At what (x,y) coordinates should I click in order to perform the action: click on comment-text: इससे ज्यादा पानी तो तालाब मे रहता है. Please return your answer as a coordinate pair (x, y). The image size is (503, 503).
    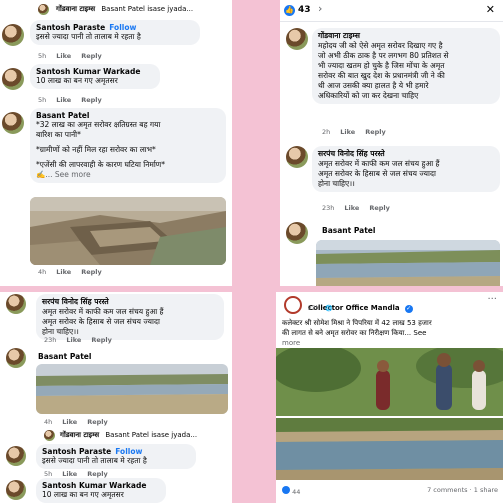
    Looking at the image, I should click on (94, 460).